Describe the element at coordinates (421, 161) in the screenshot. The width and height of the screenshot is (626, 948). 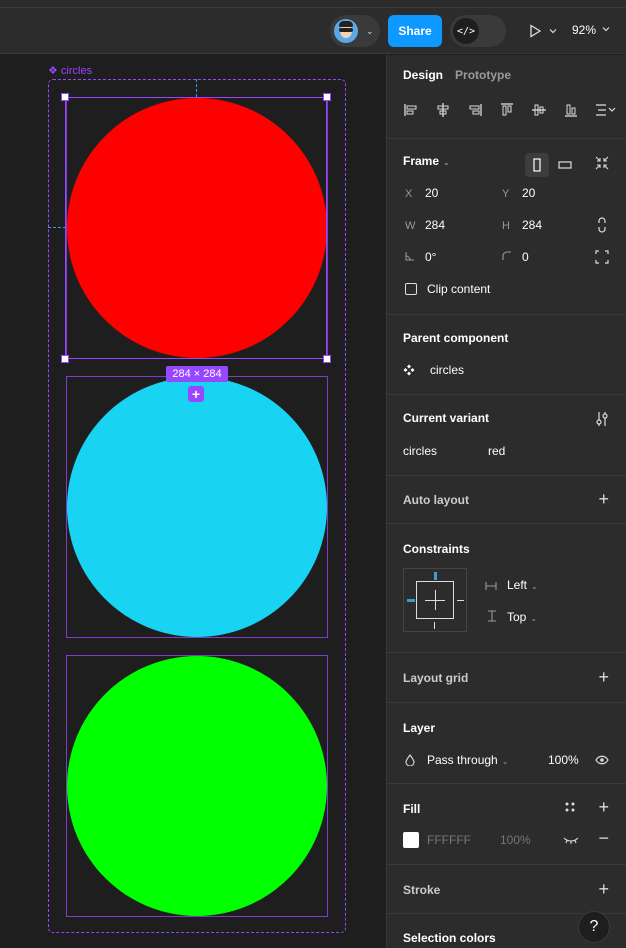
I see `frame-title: Frame` at that location.